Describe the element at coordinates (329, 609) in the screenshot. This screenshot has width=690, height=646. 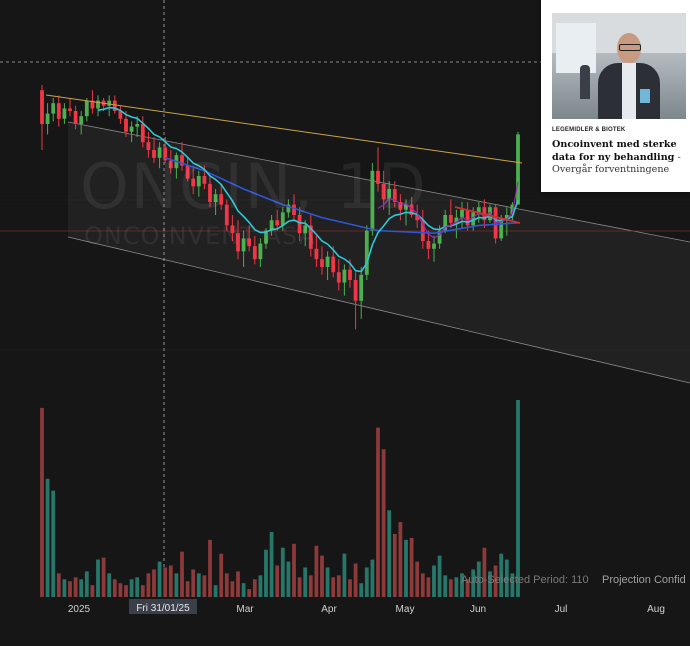
I see `time-axis-label: Apr` at that location.